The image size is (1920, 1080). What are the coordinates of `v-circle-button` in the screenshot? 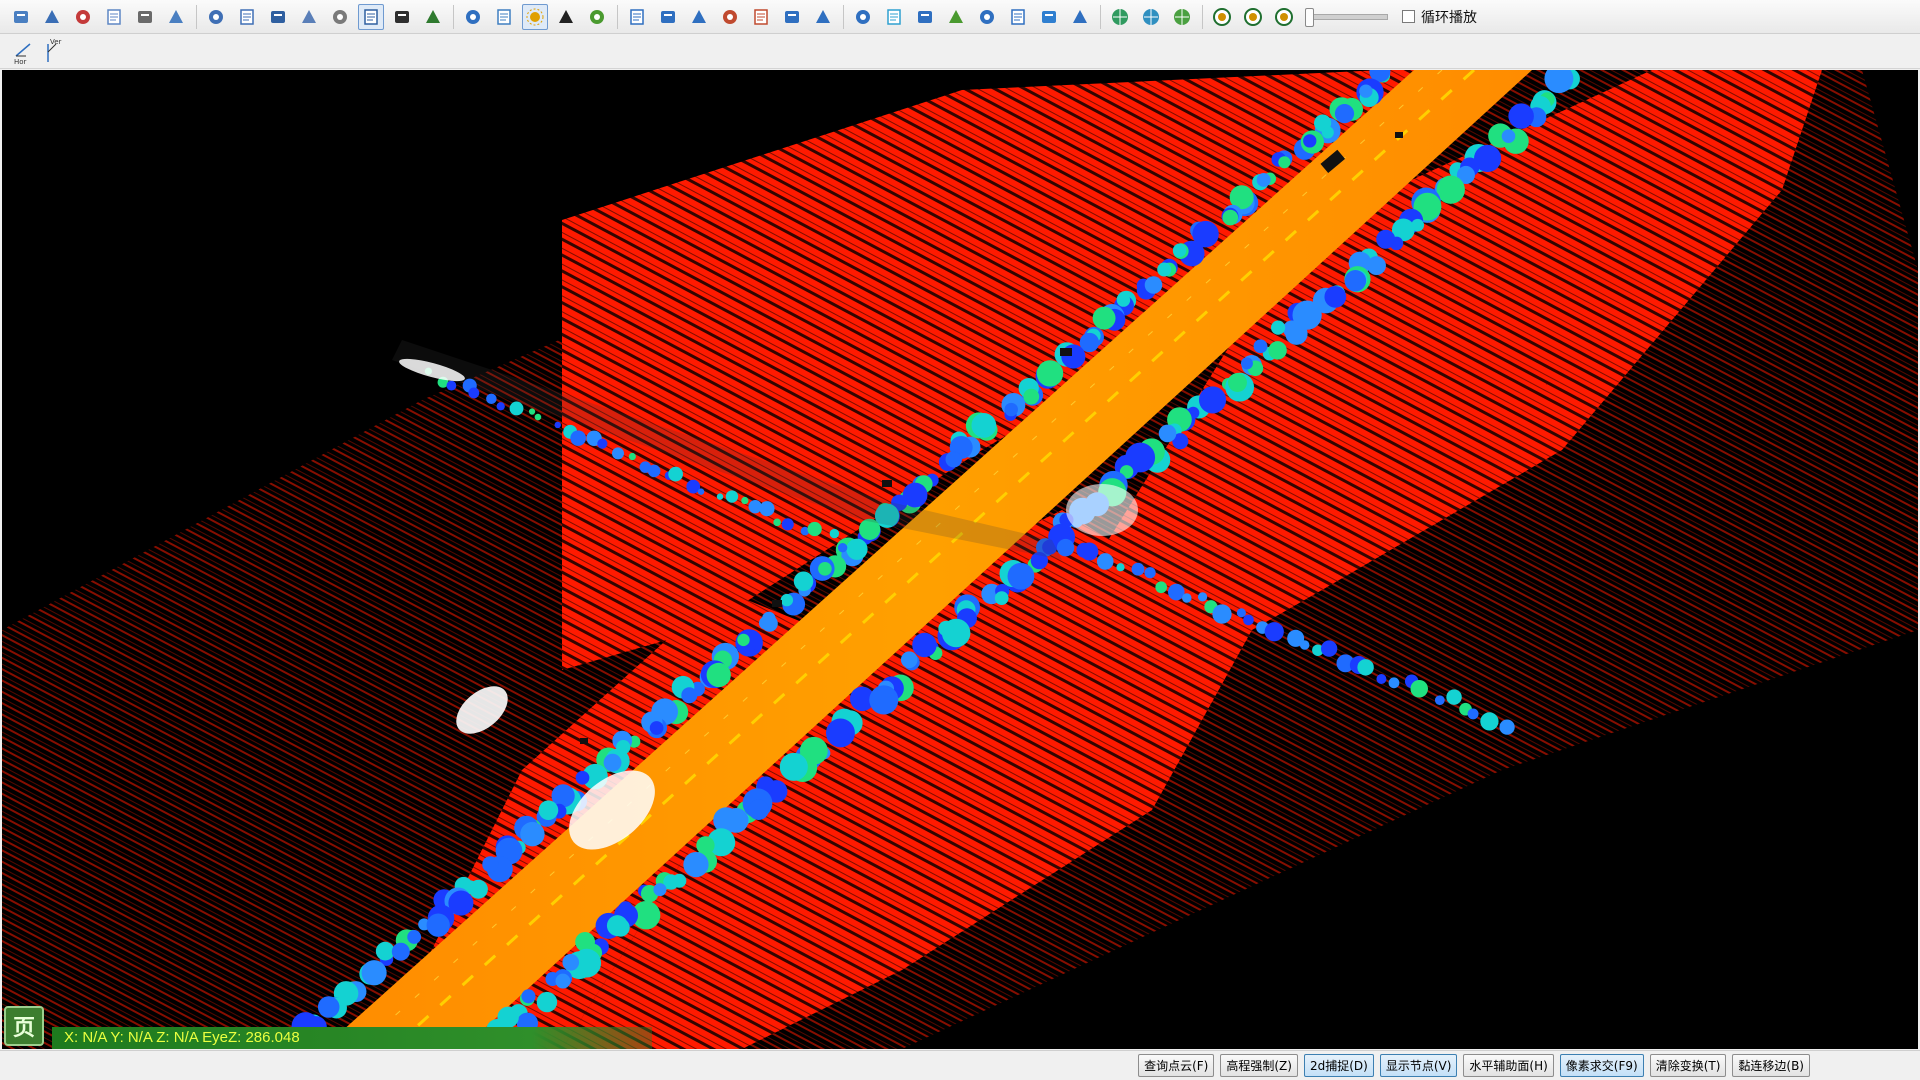 It's located at (340, 17).